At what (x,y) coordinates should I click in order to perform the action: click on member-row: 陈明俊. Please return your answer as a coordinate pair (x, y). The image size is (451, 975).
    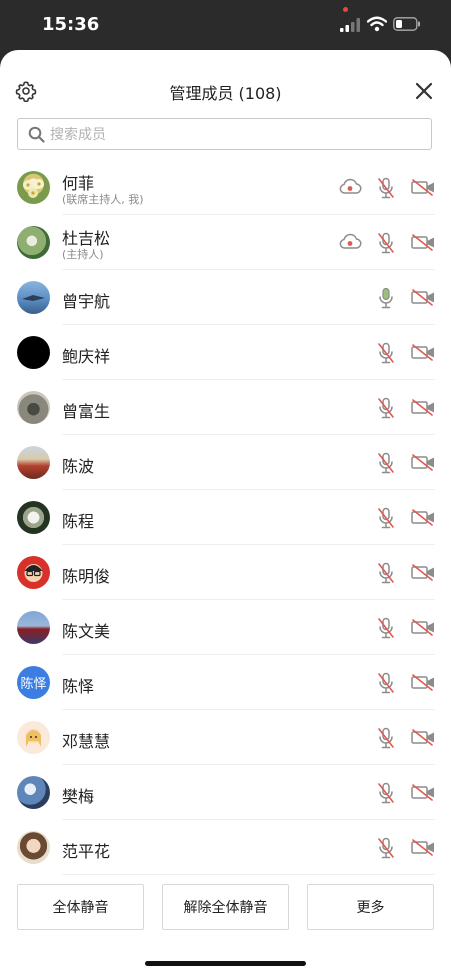
    Looking at the image, I should click on (225, 572).